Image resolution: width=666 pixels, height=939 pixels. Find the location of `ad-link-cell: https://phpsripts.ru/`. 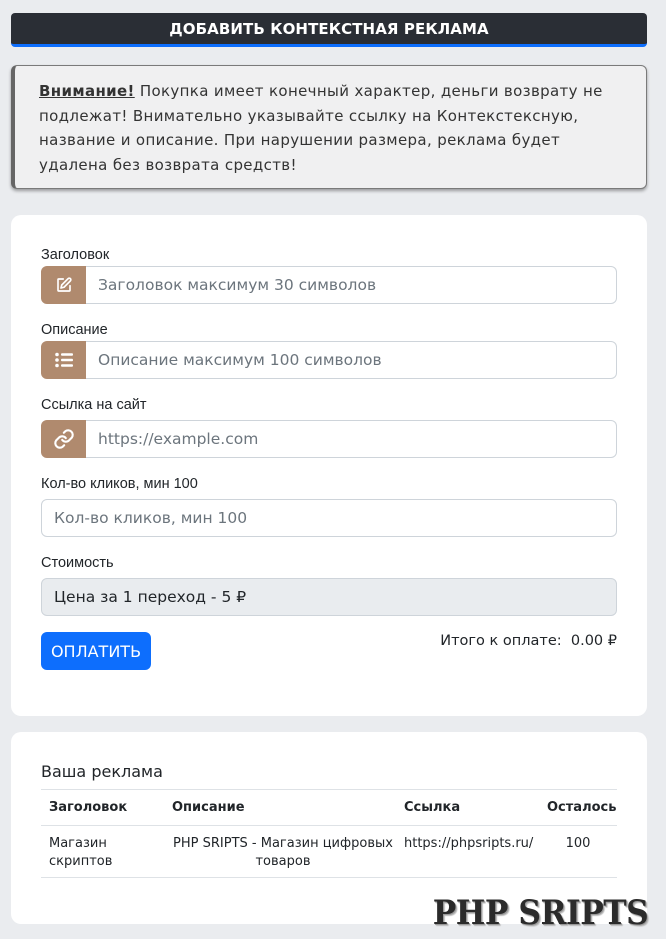

ad-link-cell: https://phpsripts.ru/ is located at coordinates (468, 844).